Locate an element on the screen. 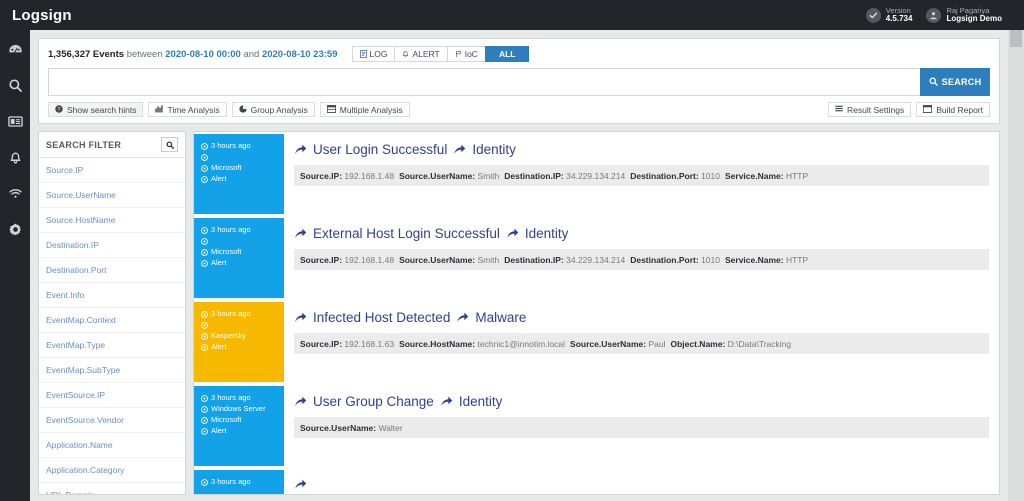 The image size is (1024, 501). signal-icon is located at coordinates (15, 193).